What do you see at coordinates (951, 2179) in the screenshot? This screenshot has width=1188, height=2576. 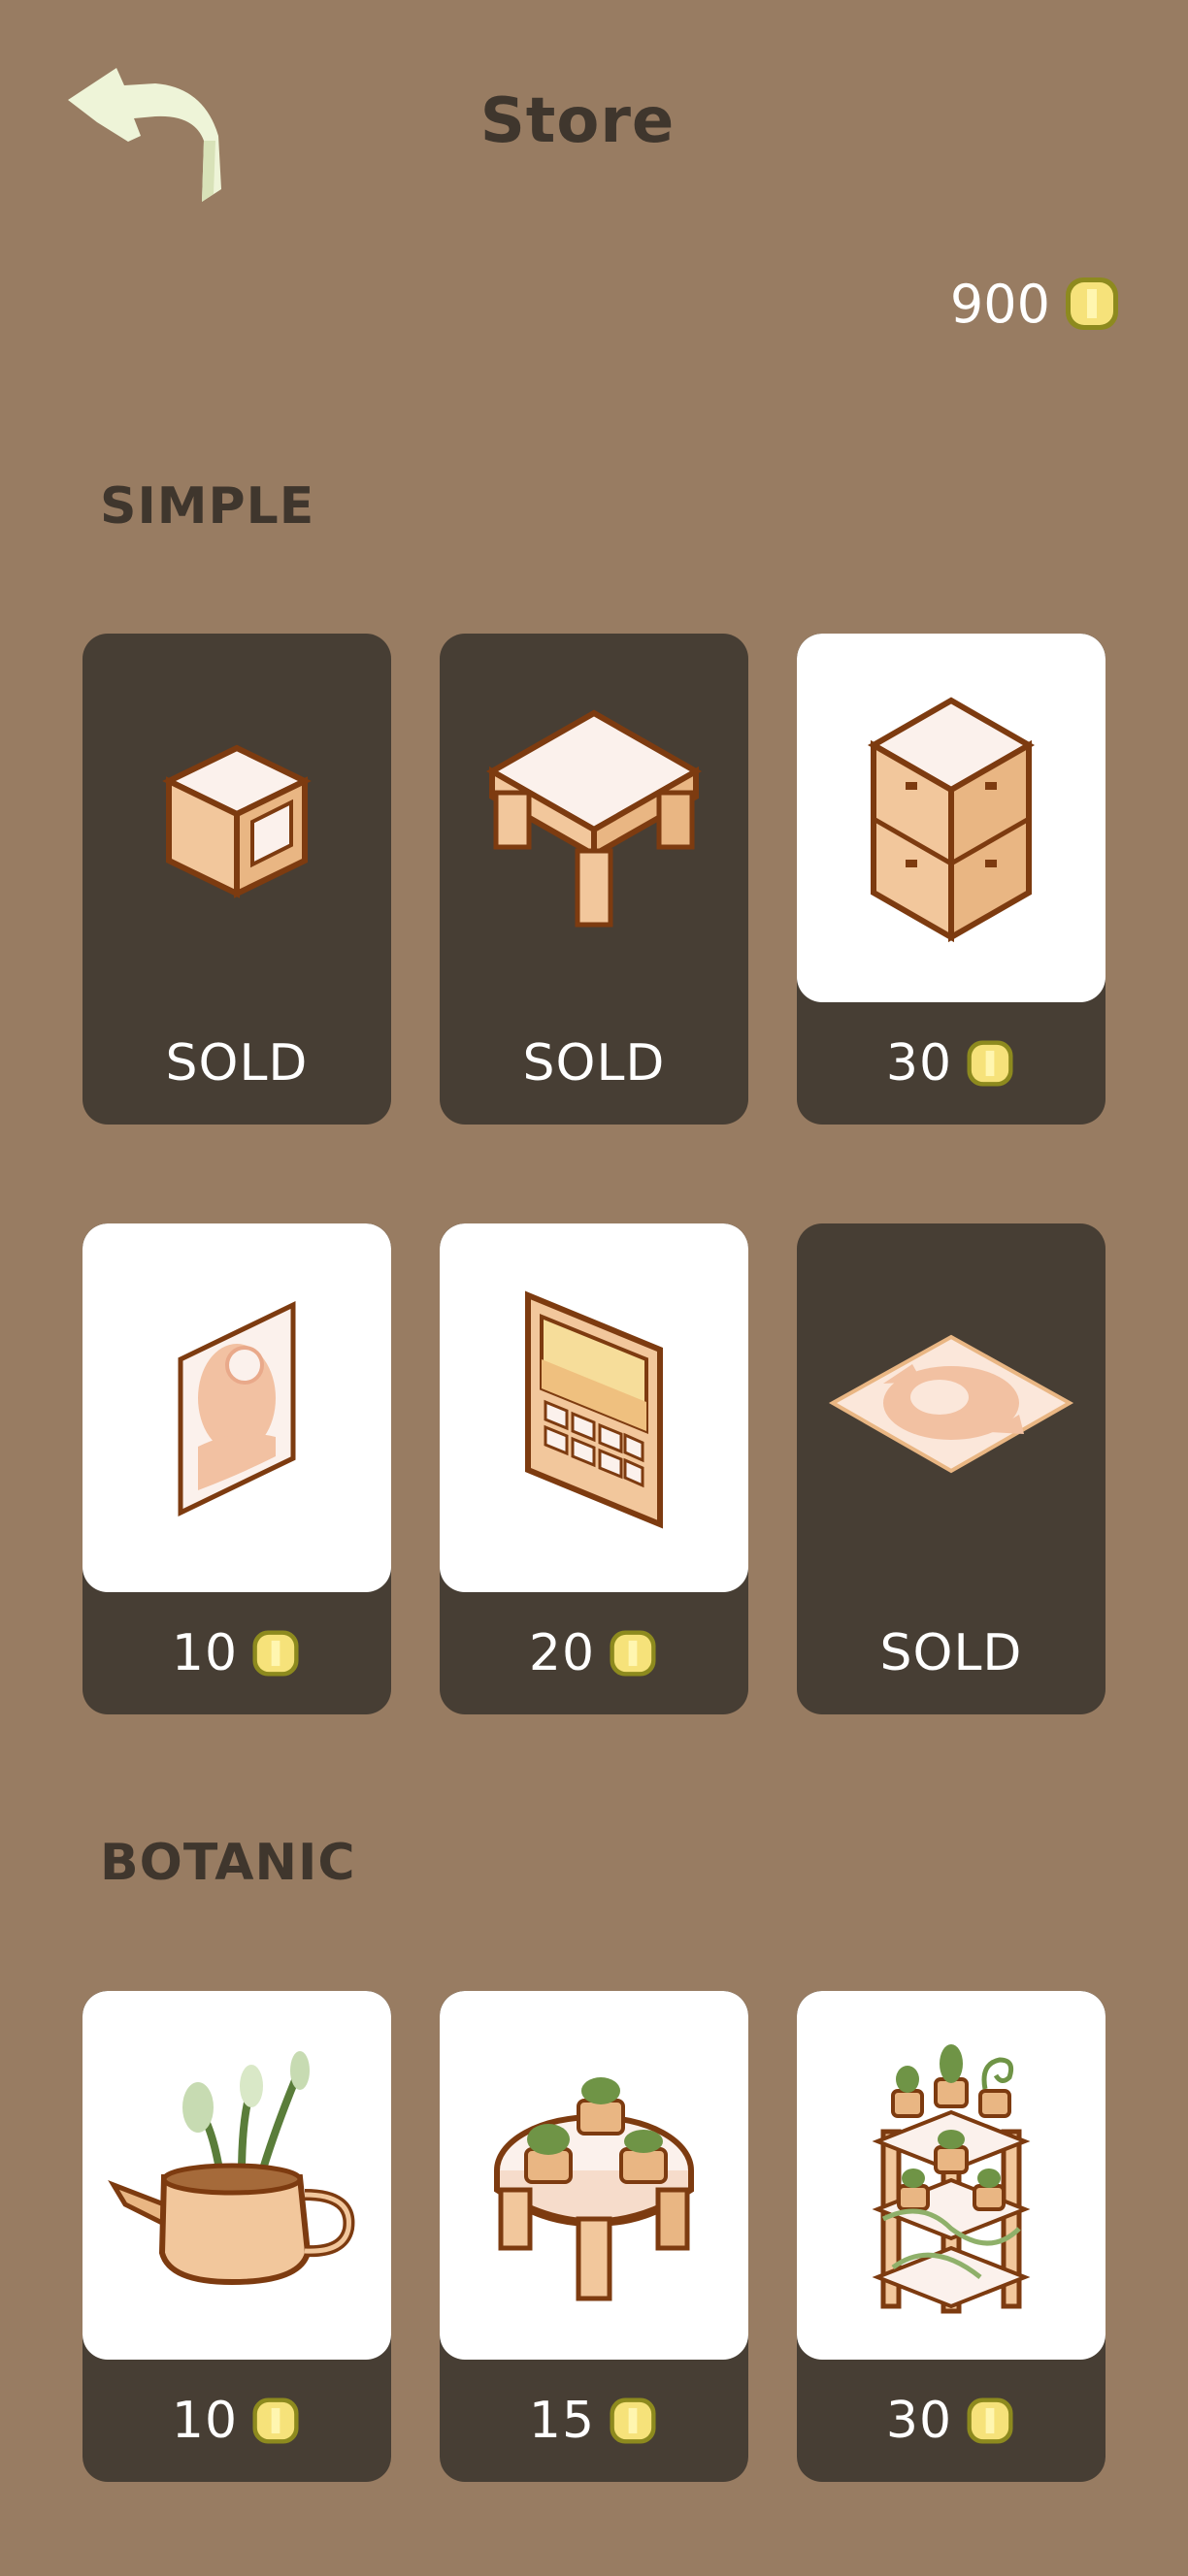 I see `plant-shelf-icon` at bounding box center [951, 2179].